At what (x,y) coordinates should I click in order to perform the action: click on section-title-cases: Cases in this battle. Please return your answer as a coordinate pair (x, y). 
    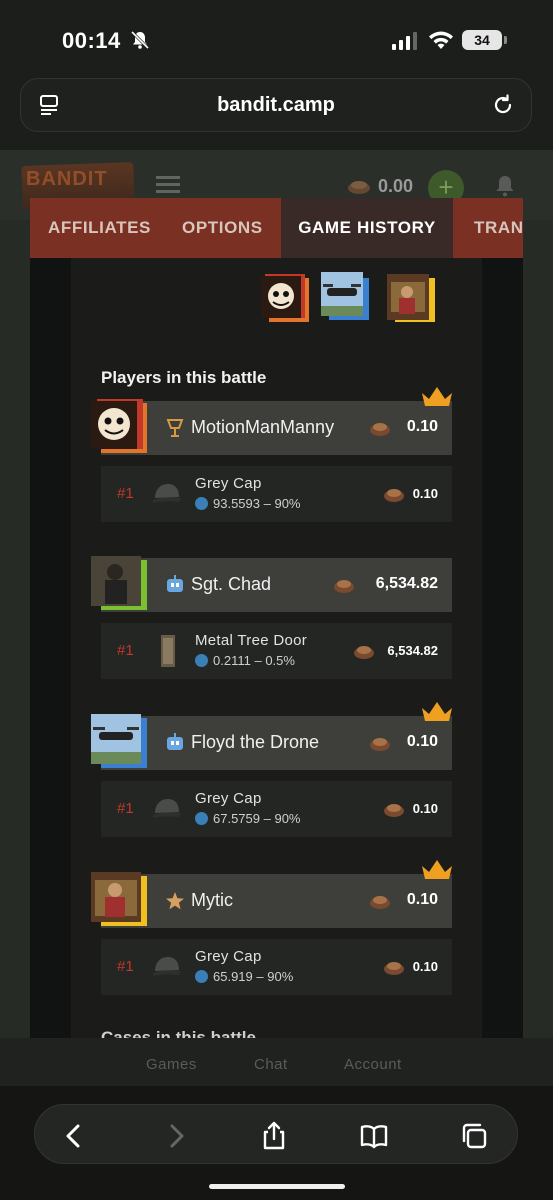
    Looking at the image, I should click on (178, 1033).